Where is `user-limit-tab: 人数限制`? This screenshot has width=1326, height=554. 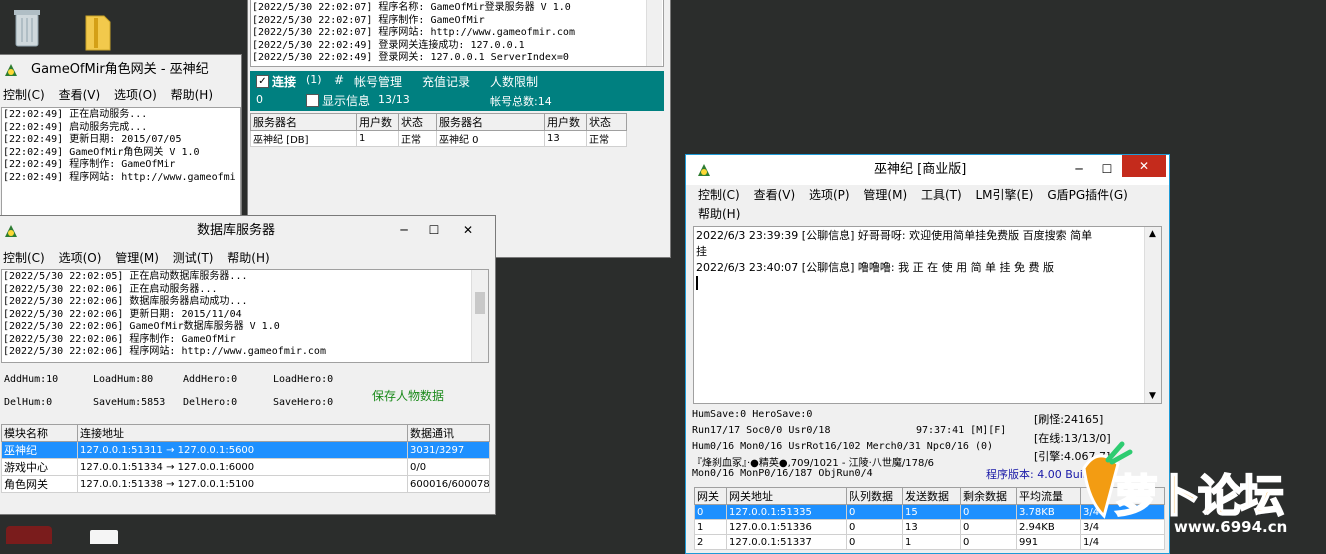
user-limit-tab: 人数限制 is located at coordinates (514, 81).